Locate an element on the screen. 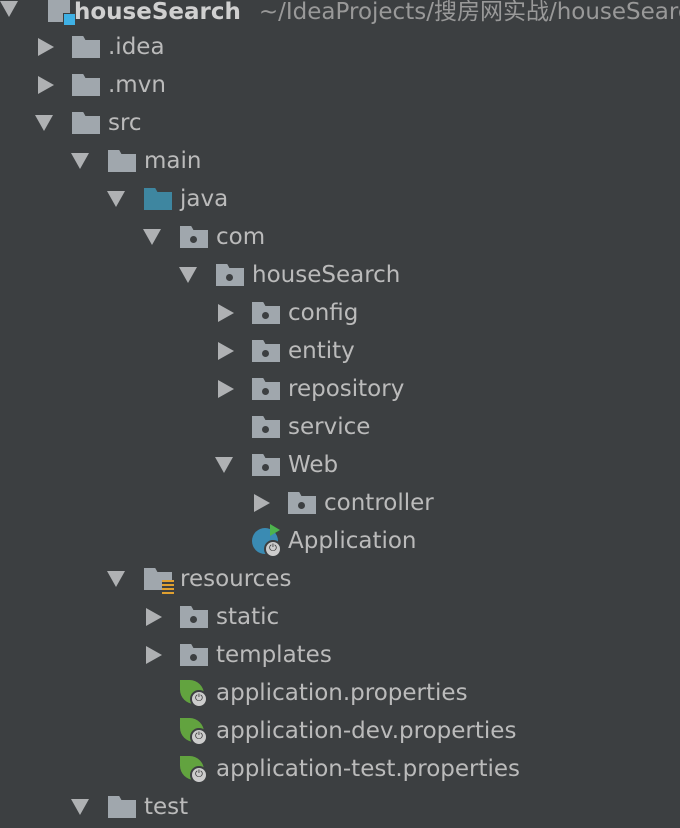  tree-row: static is located at coordinates (340, 617).